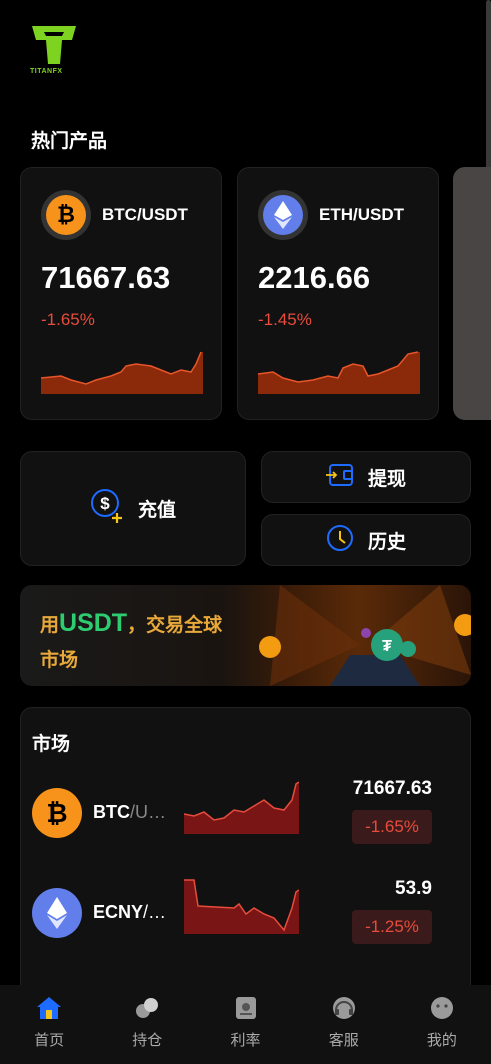 This screenshot has height=1064, width=491. What do you see at coordinates (361, 214) in the screenshot?
I see `hot-card-pair: ETH/USDT` at bounding box center [361, 214].